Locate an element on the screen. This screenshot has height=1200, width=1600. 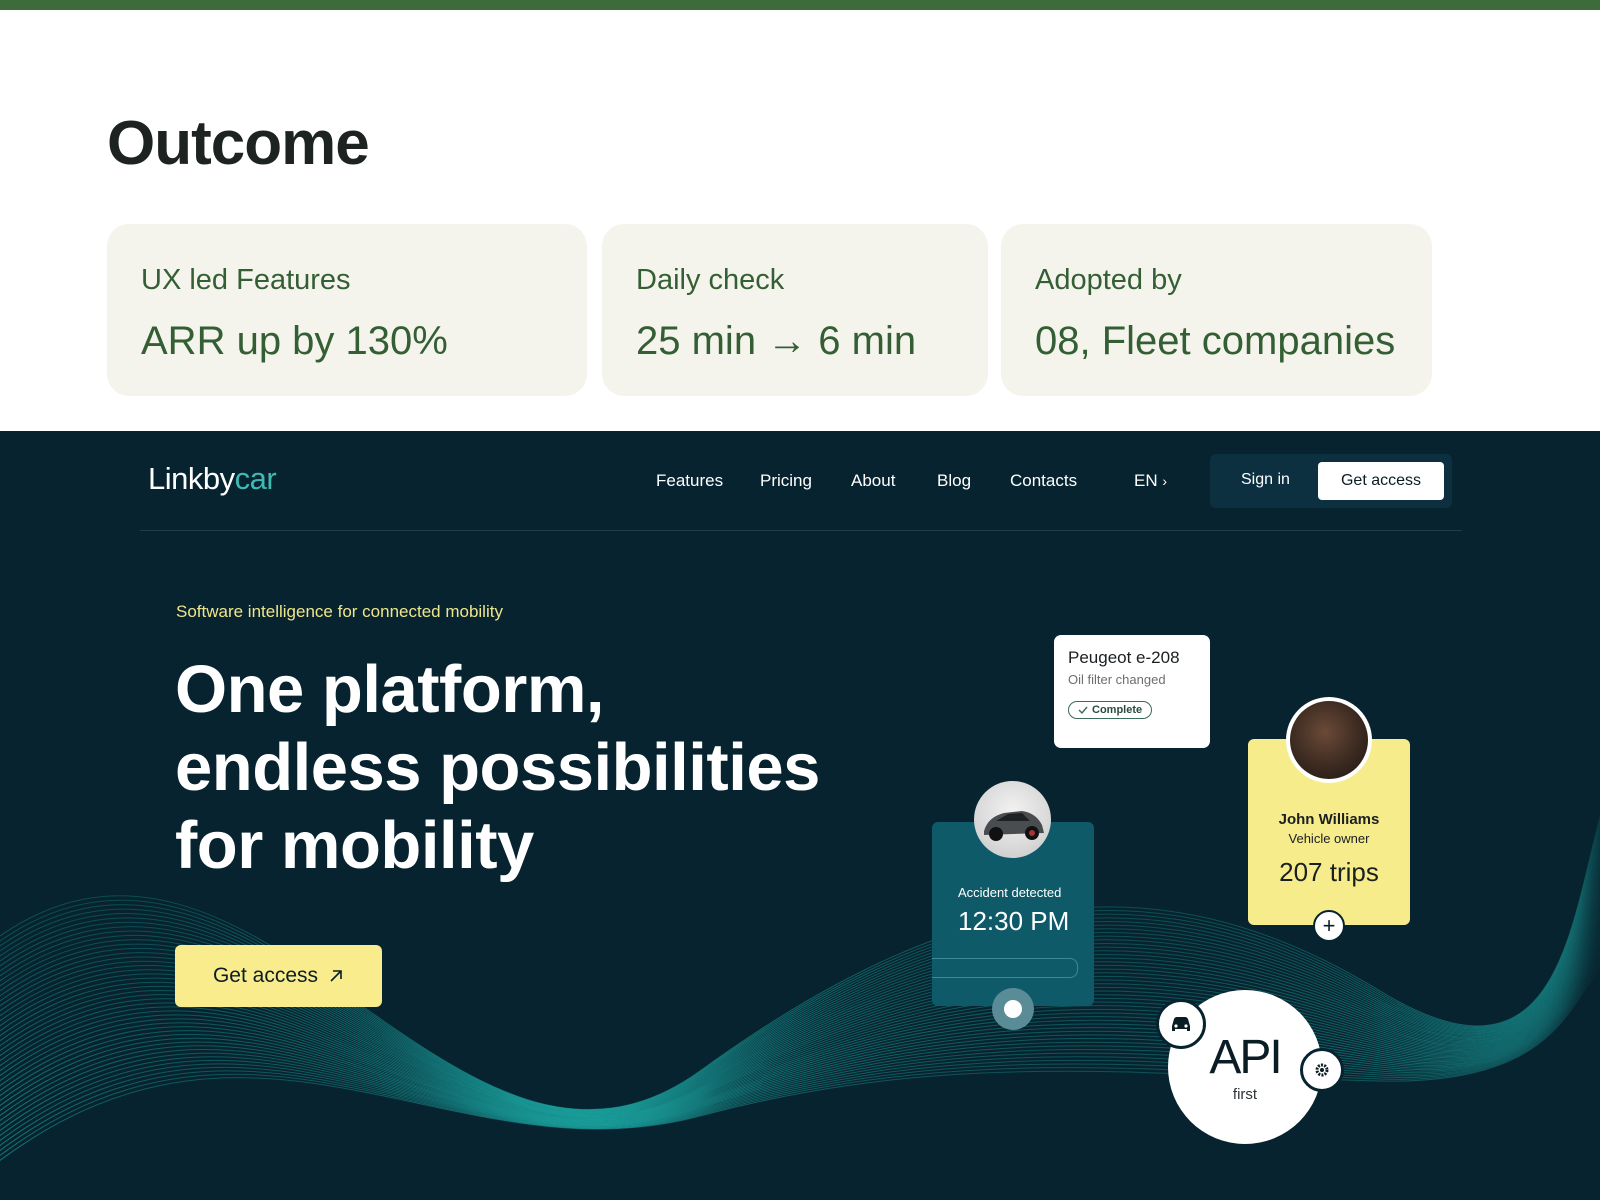
knob-dot is located at coordinates (1013, 1009).